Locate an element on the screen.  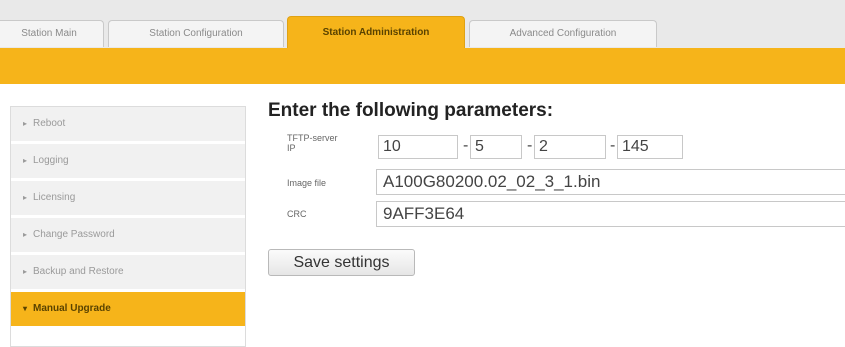
tab-station-configuration: Station Configuration is located at coordinates (196, 33).